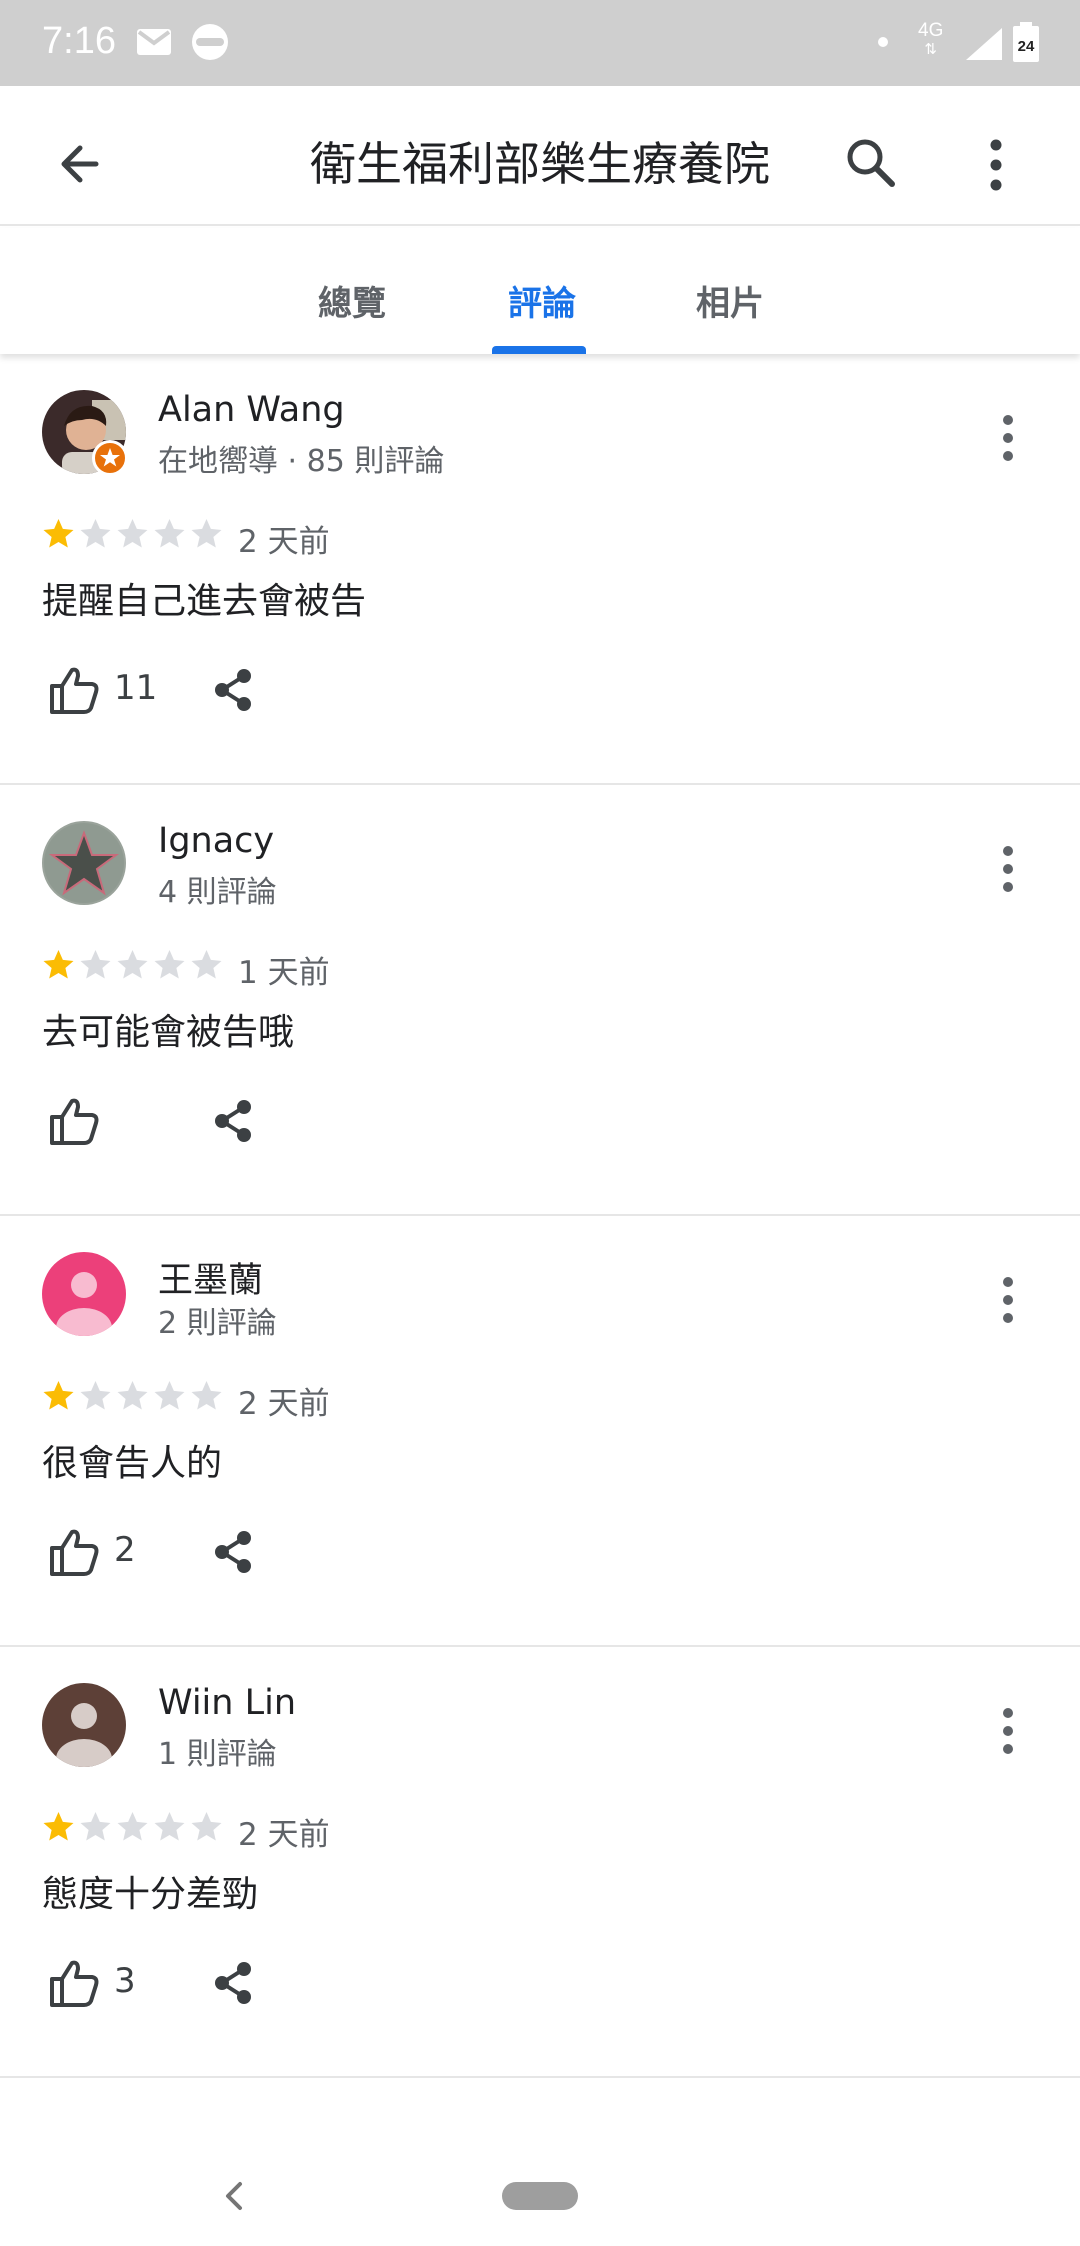  I want to click on review-date: 1 天前, so click(284, 973).